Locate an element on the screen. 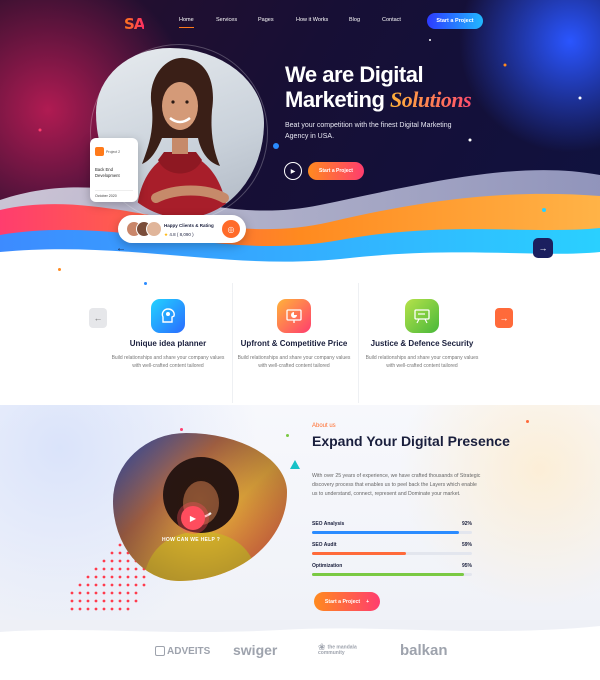 This screenshot has height=680, width=600. video-label: HOW CAN WE HELP ? is located at coordinates (191, 540).